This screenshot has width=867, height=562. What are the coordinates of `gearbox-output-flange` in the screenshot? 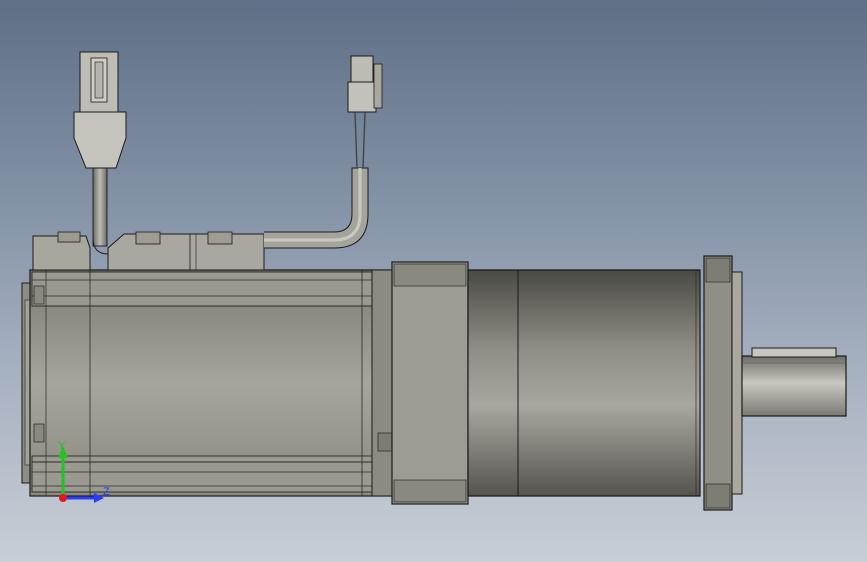 It's located at (723, 383).